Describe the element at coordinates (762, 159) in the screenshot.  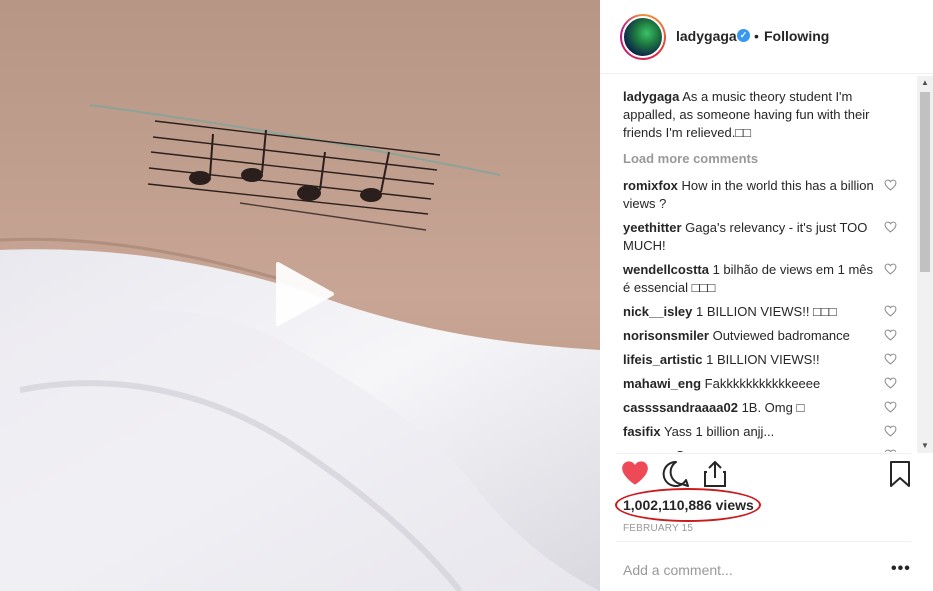
I see `load-more-comments-button: Load more comments` at that location.